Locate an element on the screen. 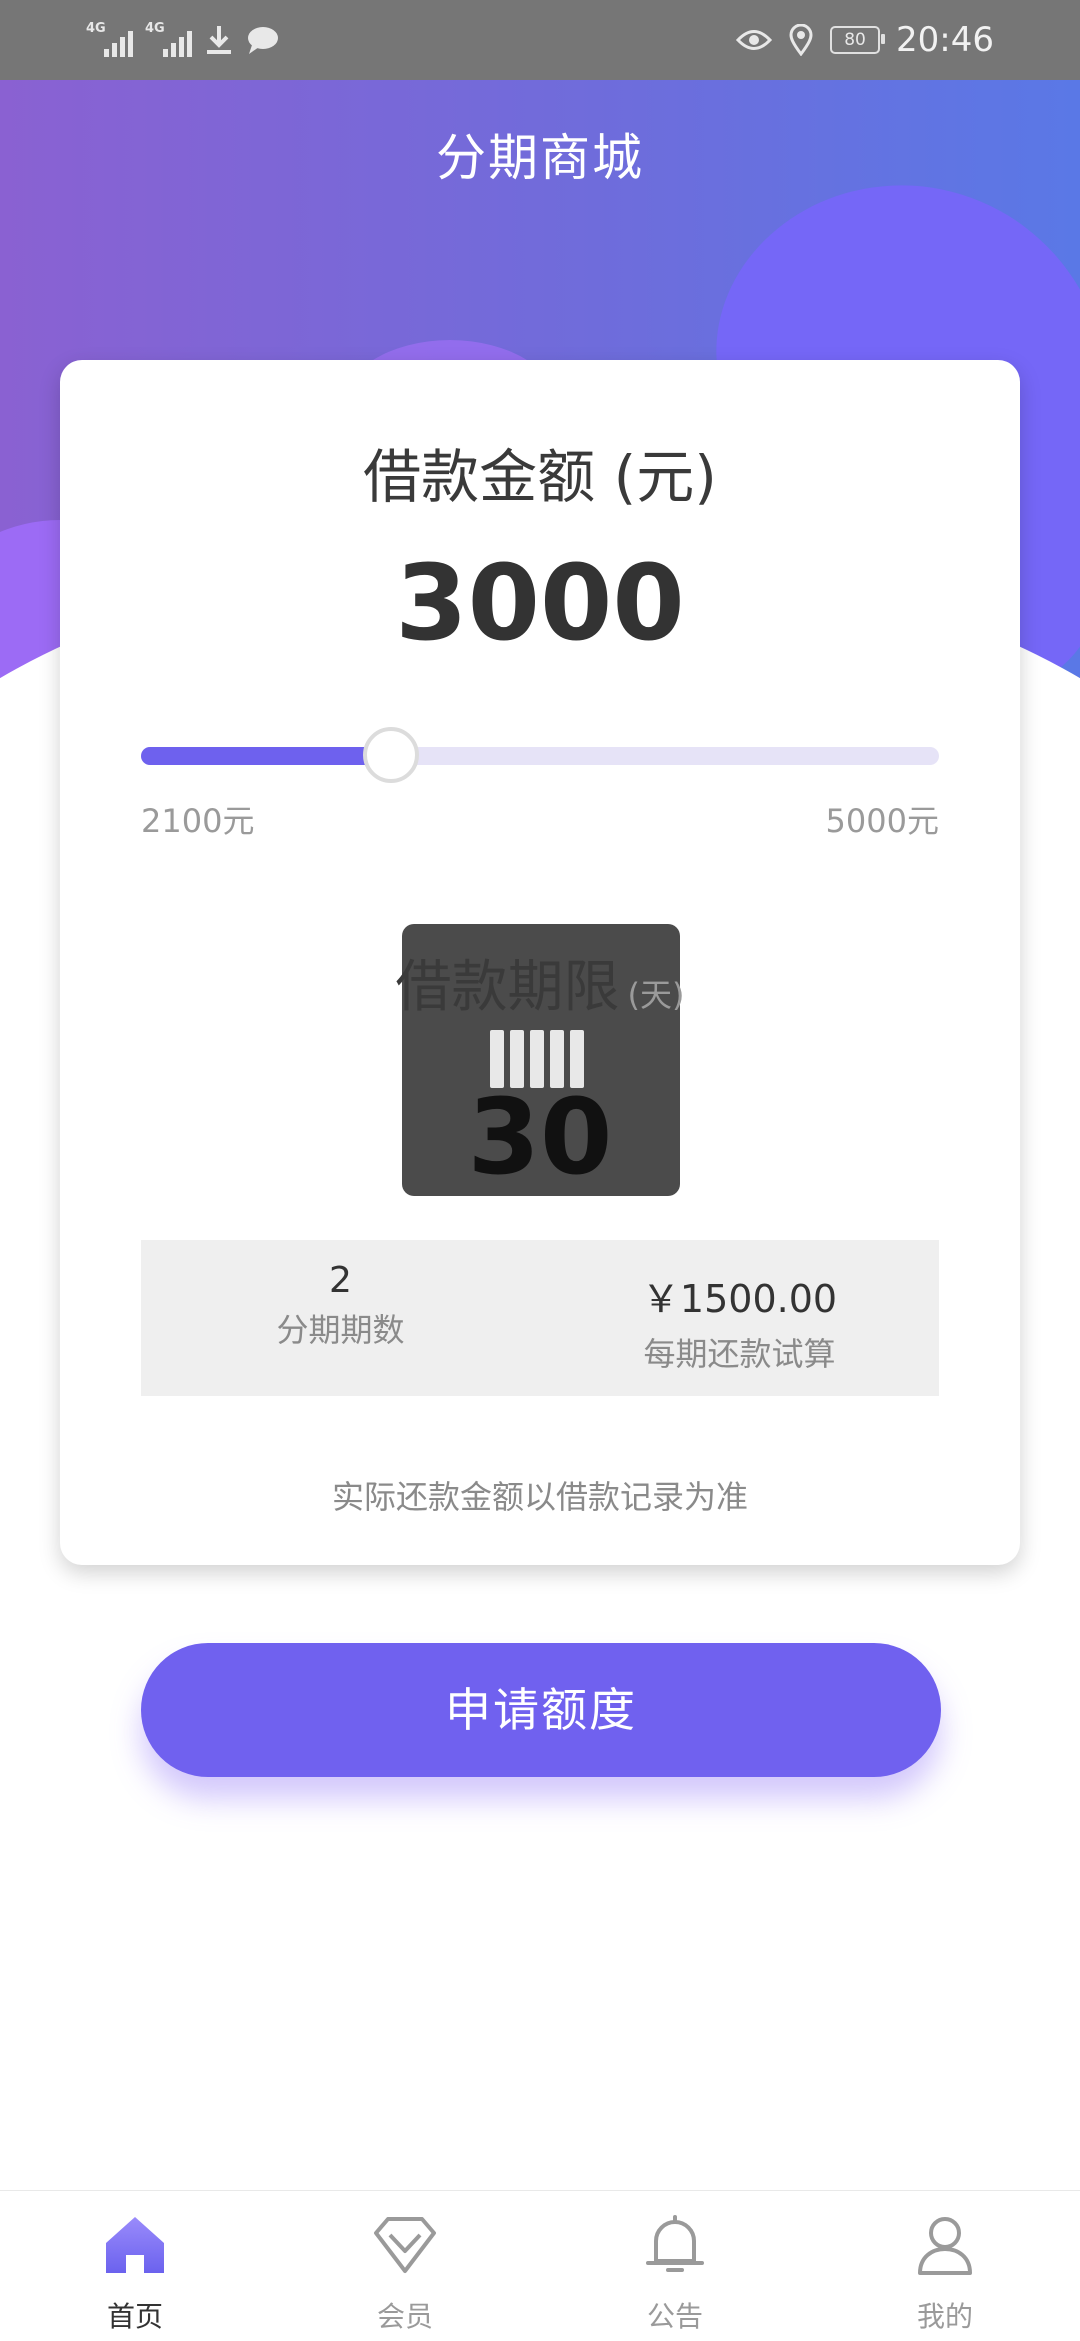 The height and width of the screenshot is (2341, 1080). periods-block: 2 分期期数 is located at coordinates (340, 1318).